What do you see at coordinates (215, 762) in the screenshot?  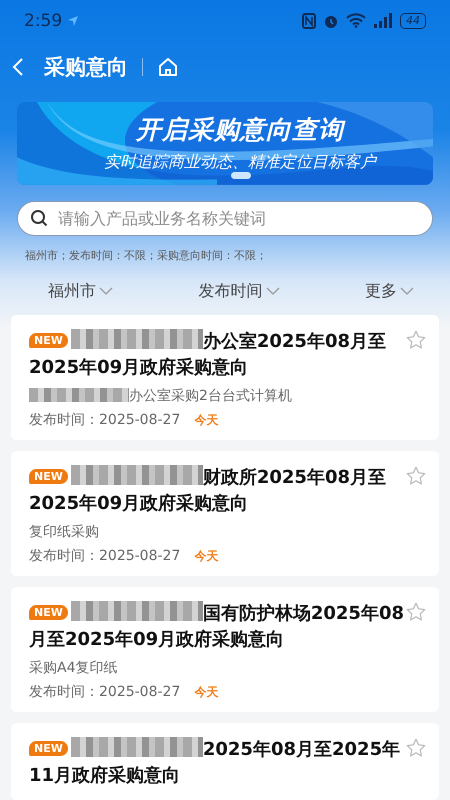 I see `card-title: NEW 2025年08月至2025年11月政府采购意向` at bounding box center [215, 762].